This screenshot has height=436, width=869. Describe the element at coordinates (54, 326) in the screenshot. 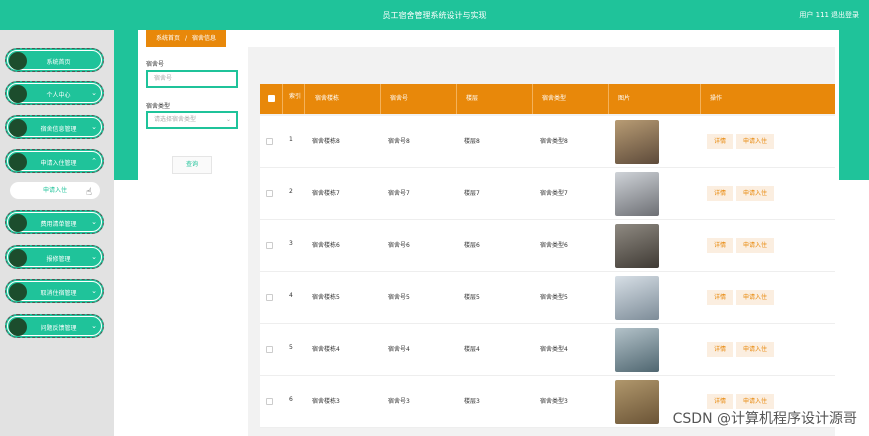

I see `sidebar-item-feedback: 问题反馈管理 ⌄` at that location.